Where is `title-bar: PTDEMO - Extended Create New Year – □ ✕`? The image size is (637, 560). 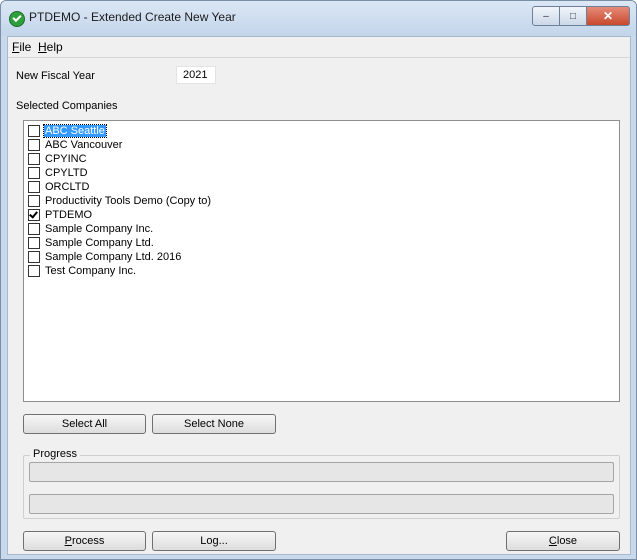 title-bar: PTDEMO - Extended Create New Year – □ ✕ is located at coordinates (318, 18).